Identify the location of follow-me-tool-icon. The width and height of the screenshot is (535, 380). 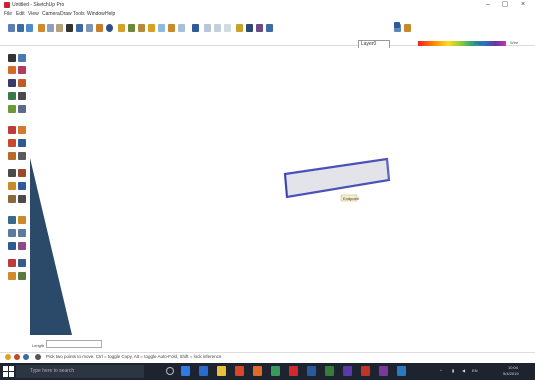
(22, 143).